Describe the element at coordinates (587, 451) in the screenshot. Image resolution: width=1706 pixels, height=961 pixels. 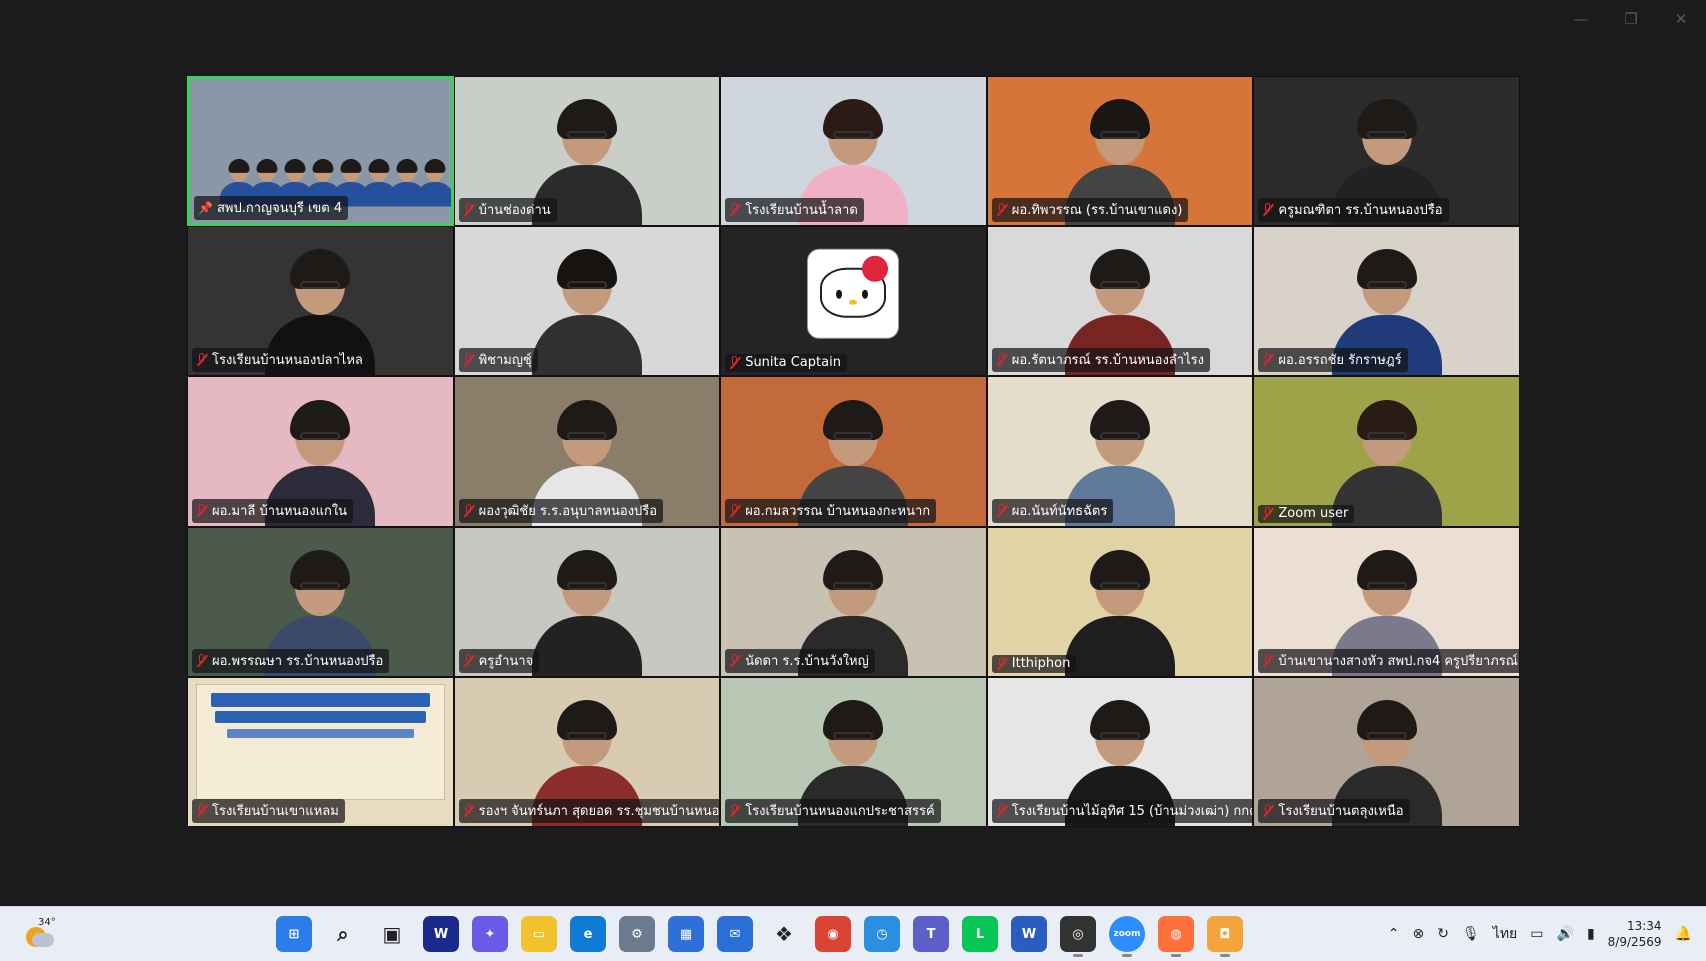
I see `video-tile: ผองวุฒิชัย ร.ร.อนุบาลหนองปรือ` at that location.